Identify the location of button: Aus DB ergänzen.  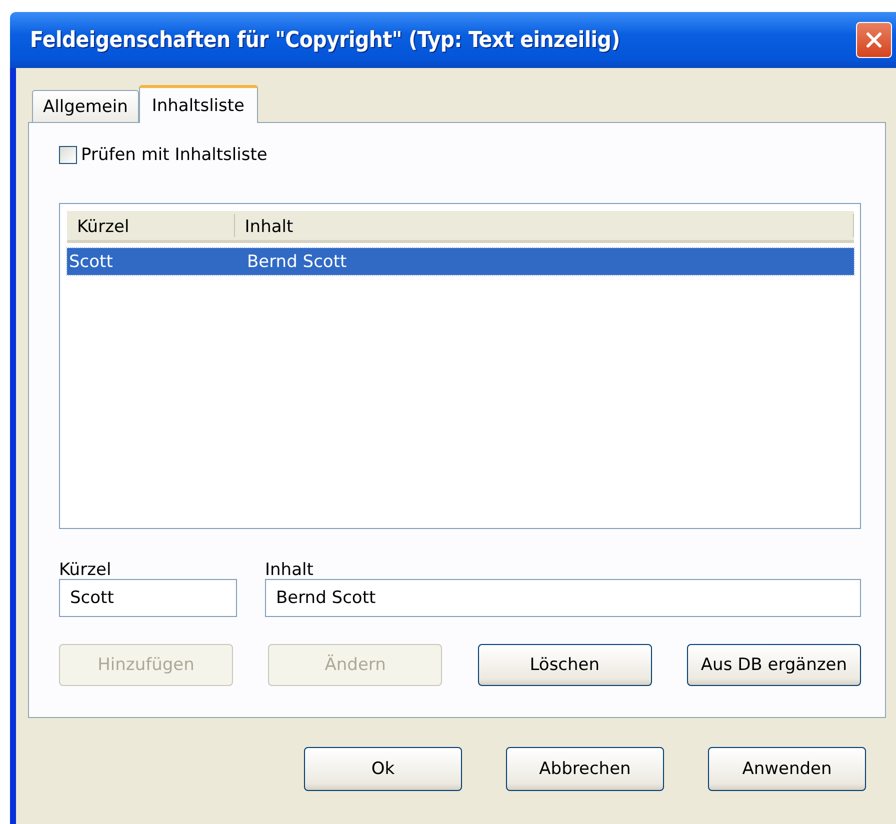
(773, 665).